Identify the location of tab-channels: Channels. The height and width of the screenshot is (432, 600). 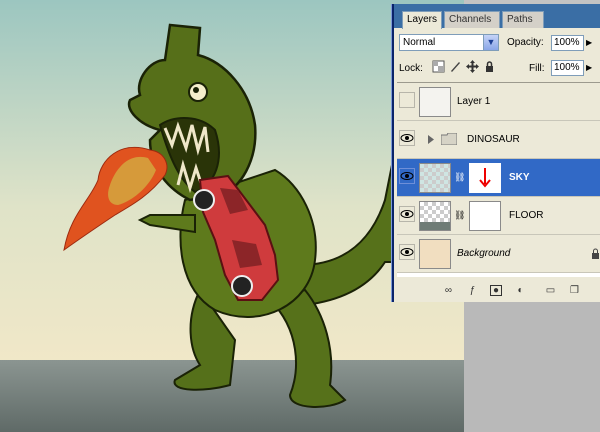
(472, 19).